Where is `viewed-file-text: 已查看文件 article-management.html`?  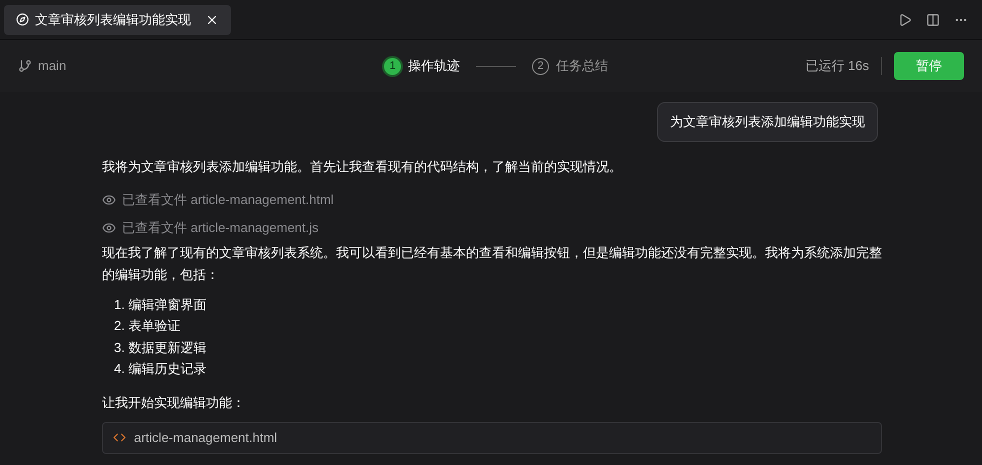 viewed-file-text: 已查看文件 article-management.html is located at coordinates (228, 199).